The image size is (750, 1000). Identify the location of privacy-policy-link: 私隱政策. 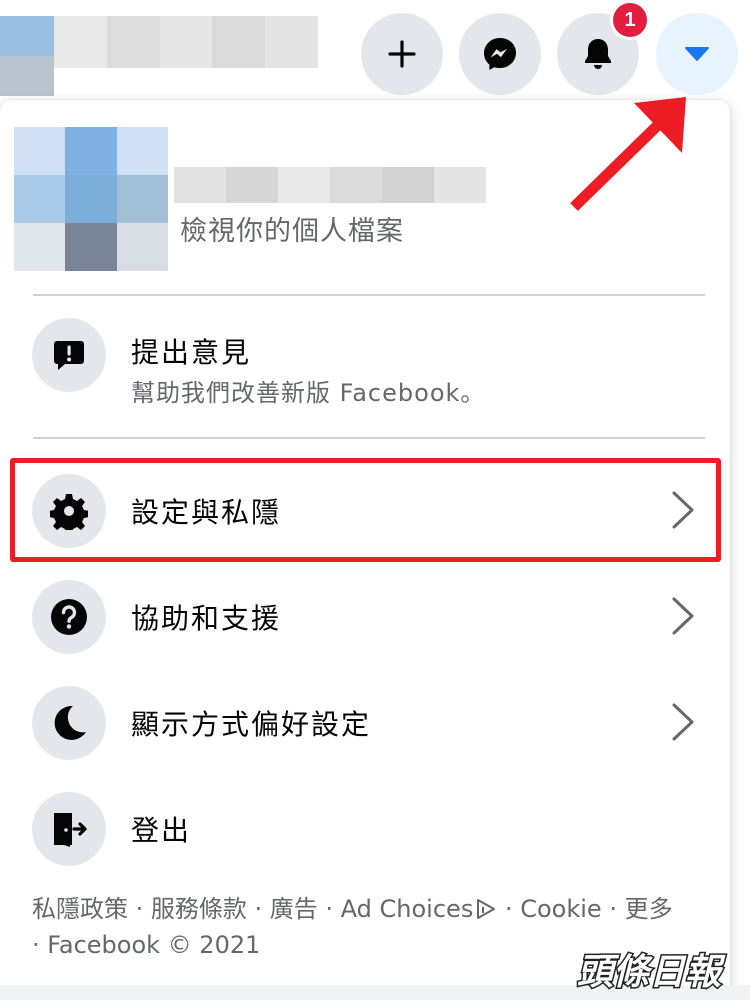
(80, 909).